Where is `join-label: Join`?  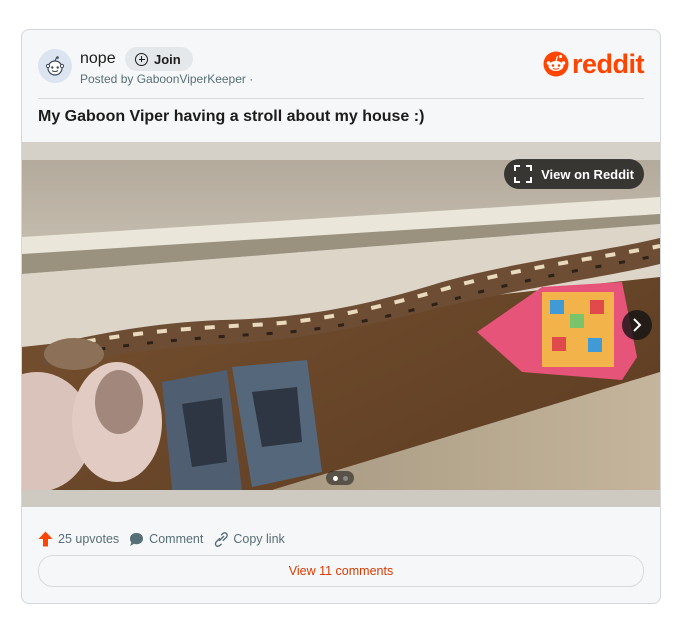
join-label: Join is located at coordinates (167, 59).